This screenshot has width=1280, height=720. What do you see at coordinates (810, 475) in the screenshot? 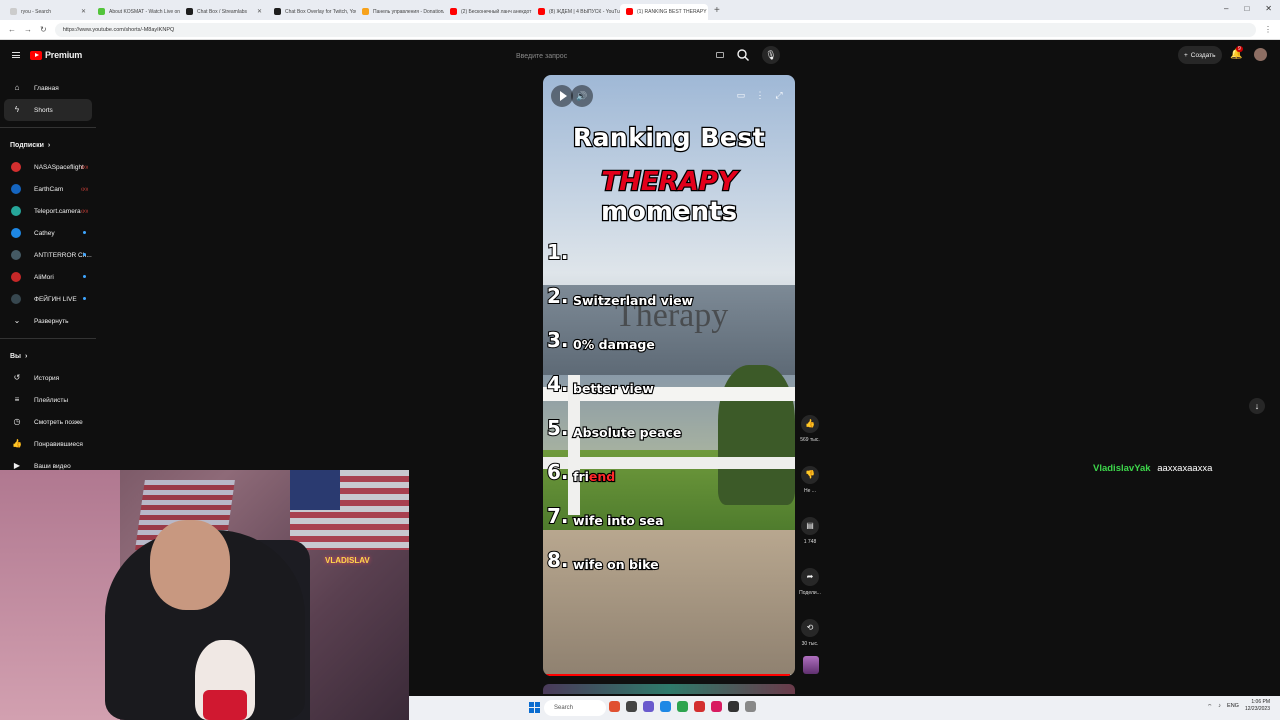
I see `dislike-icon: 👎` at bounding box center [810, 475].